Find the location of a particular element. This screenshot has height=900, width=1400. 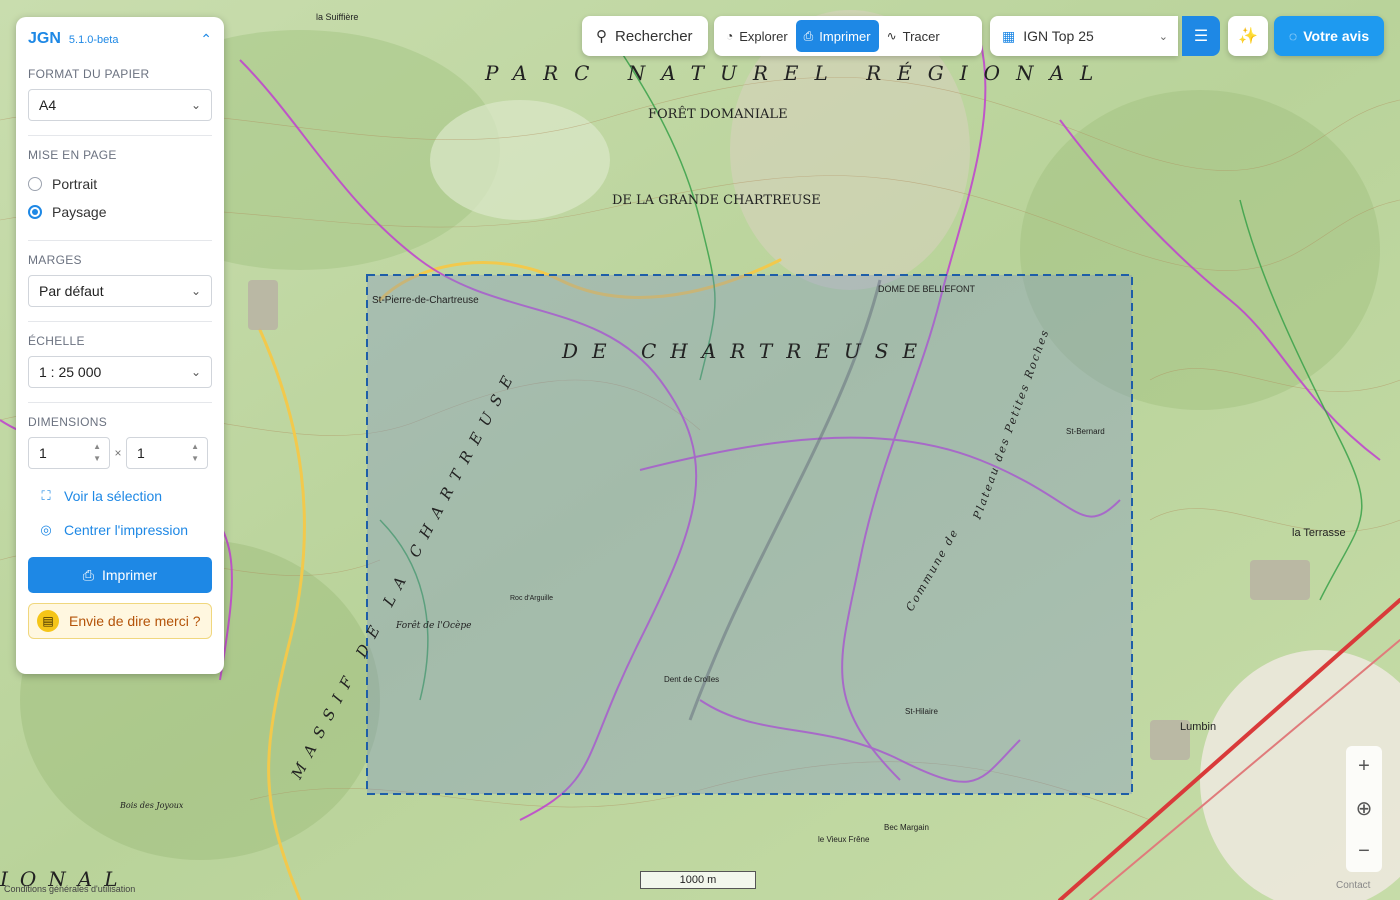

see-selection-link: ⛶ Voir la sélection is located at coordinates (120, 496).